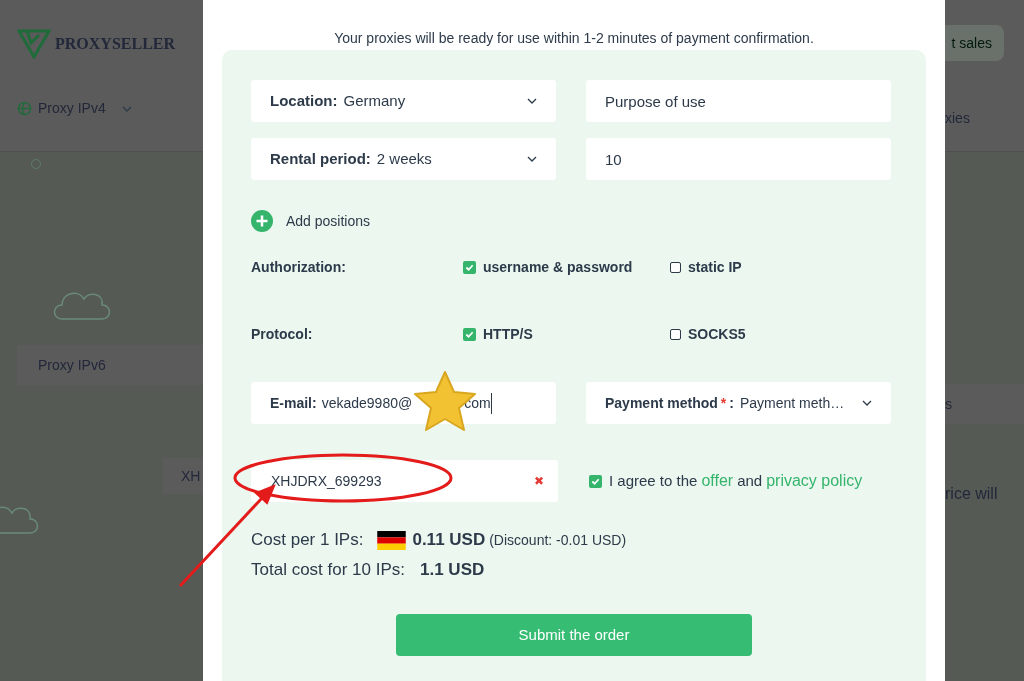  I want to click on cost-value: 0.11 USD, so click(449, 540).